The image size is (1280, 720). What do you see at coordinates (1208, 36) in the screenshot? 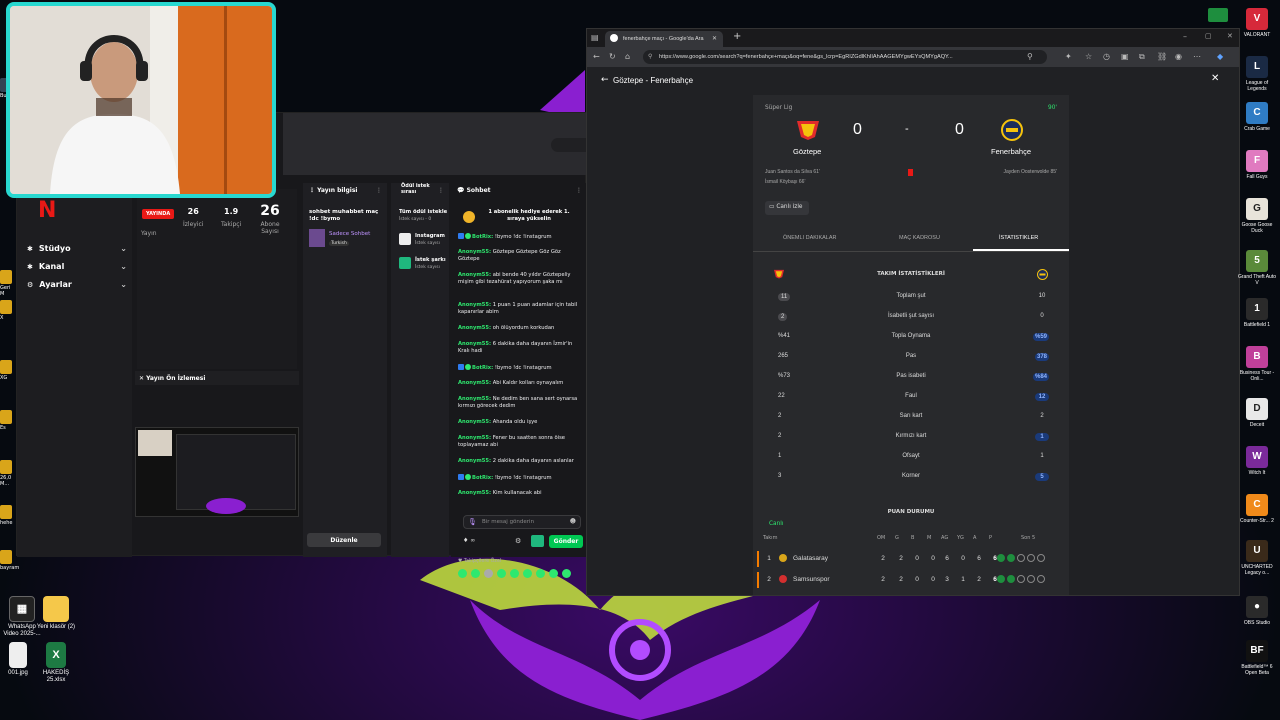
I see `maximize-icon: ▢` at bounding box center [1208, 36].